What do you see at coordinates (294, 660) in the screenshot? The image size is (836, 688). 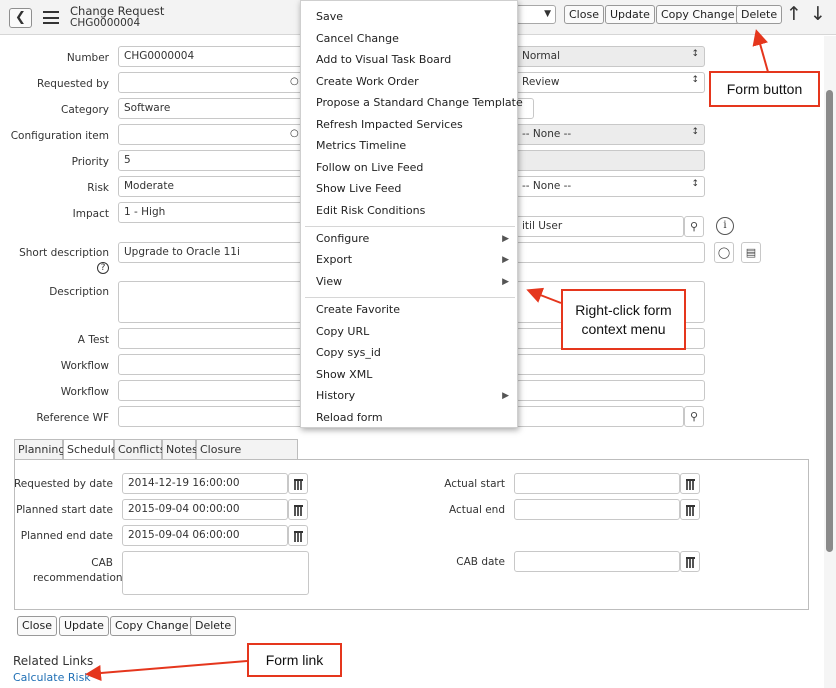 I see `form-link-callout: Form link` at bounding box center [294, 660].